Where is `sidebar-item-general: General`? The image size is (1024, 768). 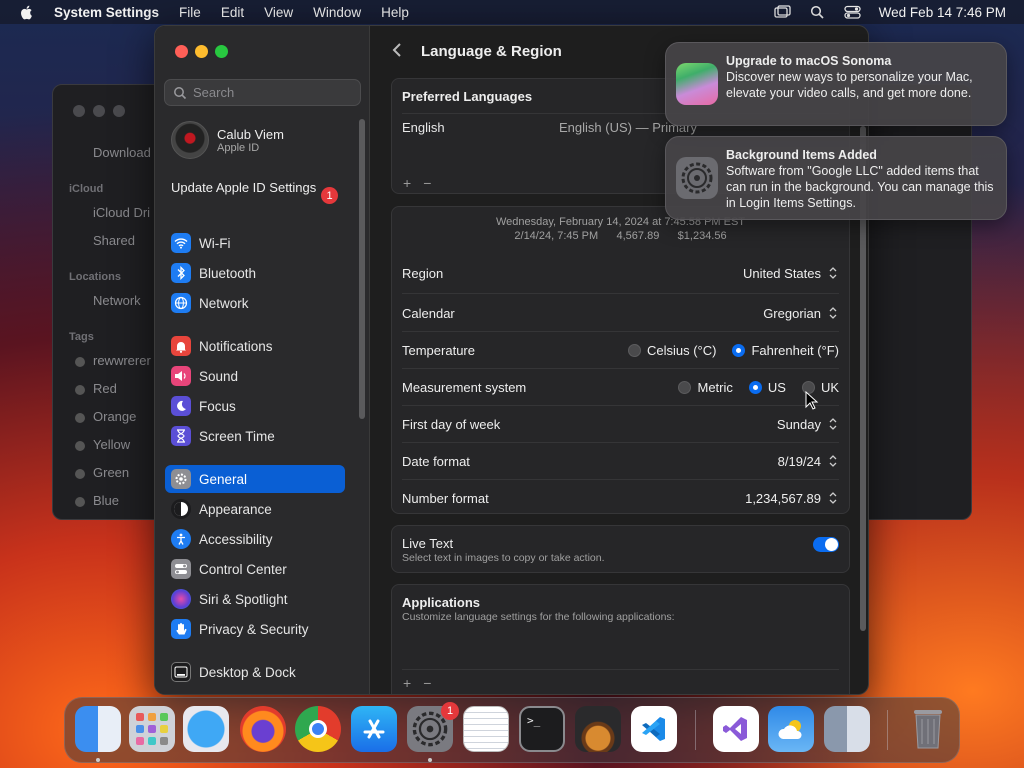
sidebar-item-general: General is located at coordinates (255, 479).